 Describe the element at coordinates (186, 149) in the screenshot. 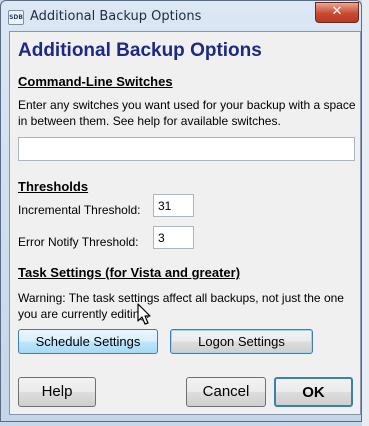

I see `switches-input` at that location.